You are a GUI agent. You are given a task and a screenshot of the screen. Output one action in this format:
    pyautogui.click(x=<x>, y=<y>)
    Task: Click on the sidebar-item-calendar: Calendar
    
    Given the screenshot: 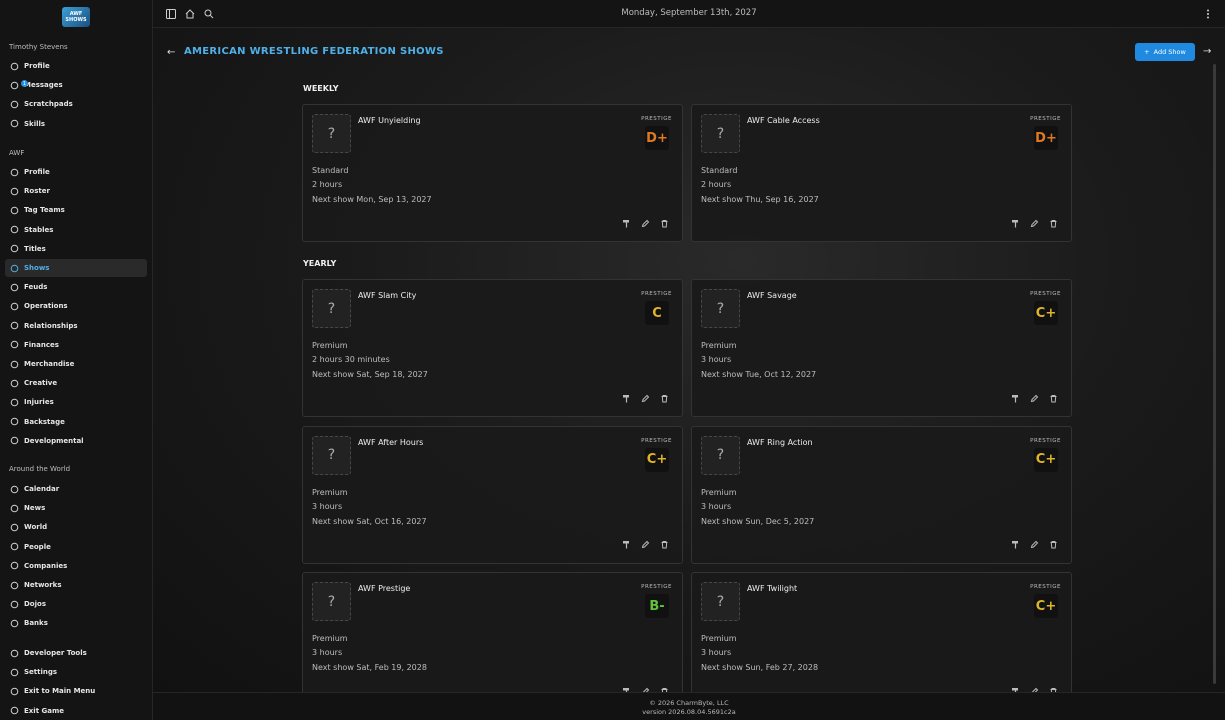 What is the action you would take?
    pyautogui.click(x=76, y=489)
    